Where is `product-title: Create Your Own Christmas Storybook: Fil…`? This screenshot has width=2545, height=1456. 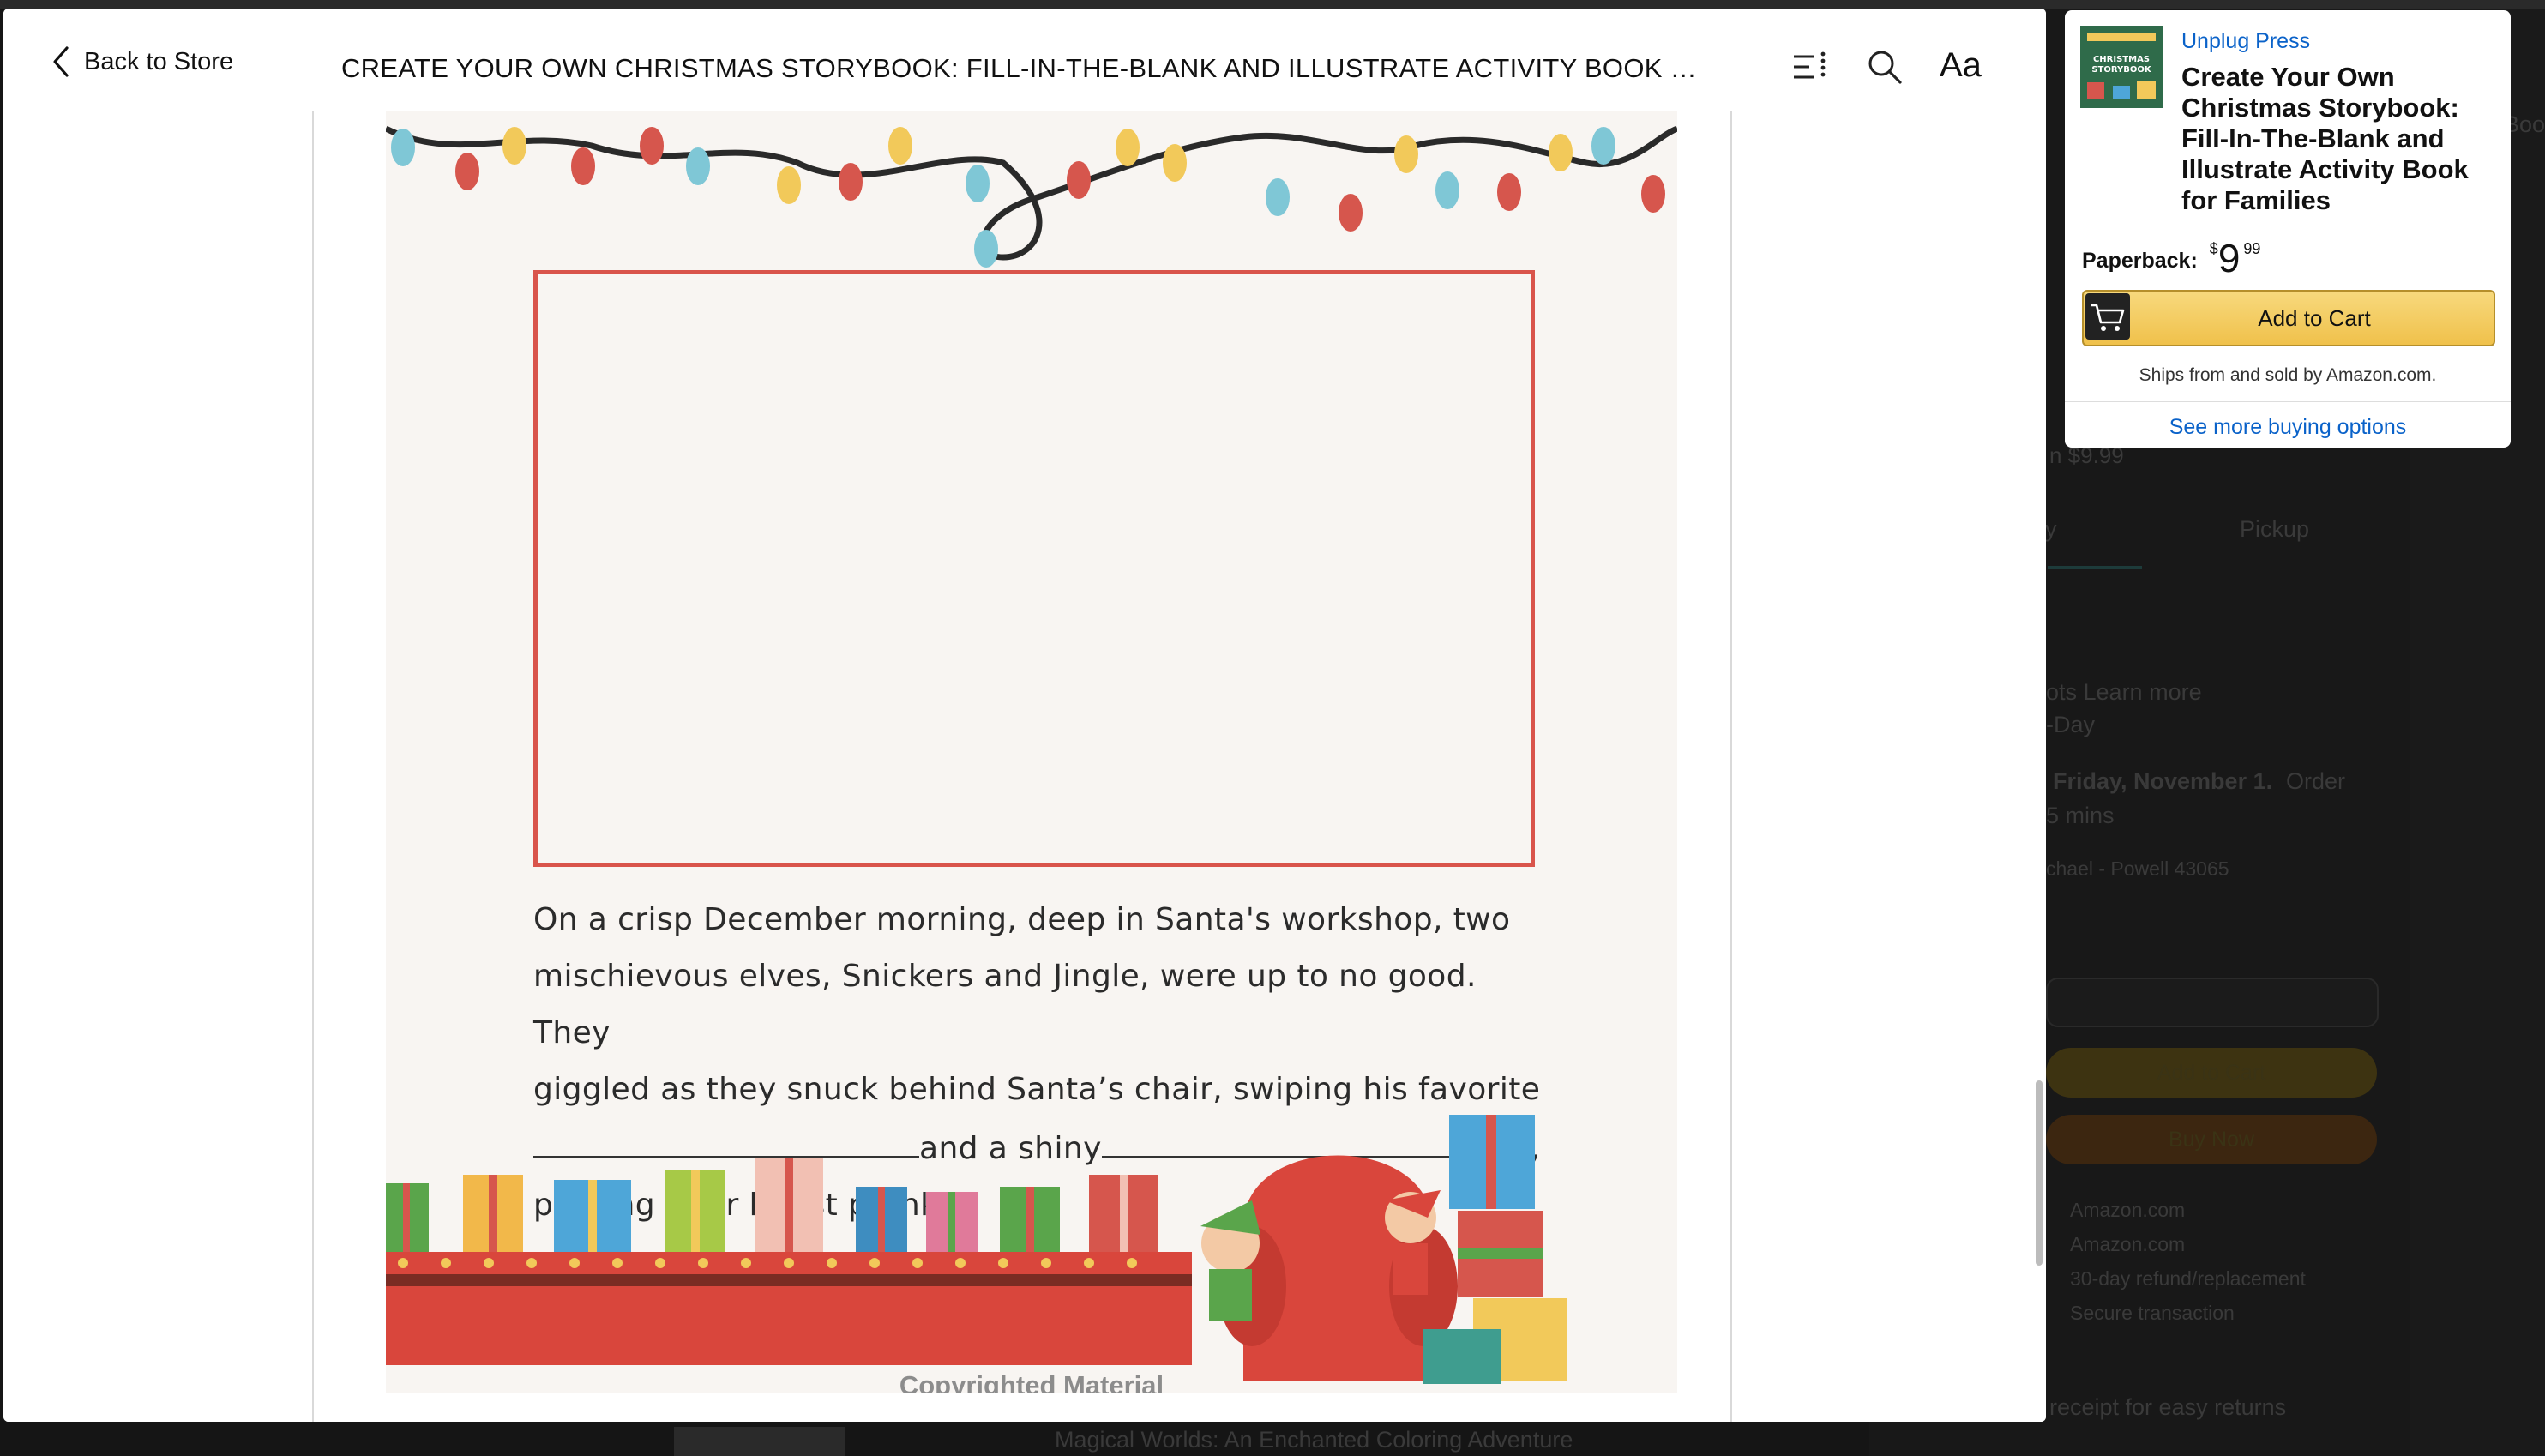
product-title: Create Your Own Christmas Storybook: Fil… is located at coordinates (2325, 139).